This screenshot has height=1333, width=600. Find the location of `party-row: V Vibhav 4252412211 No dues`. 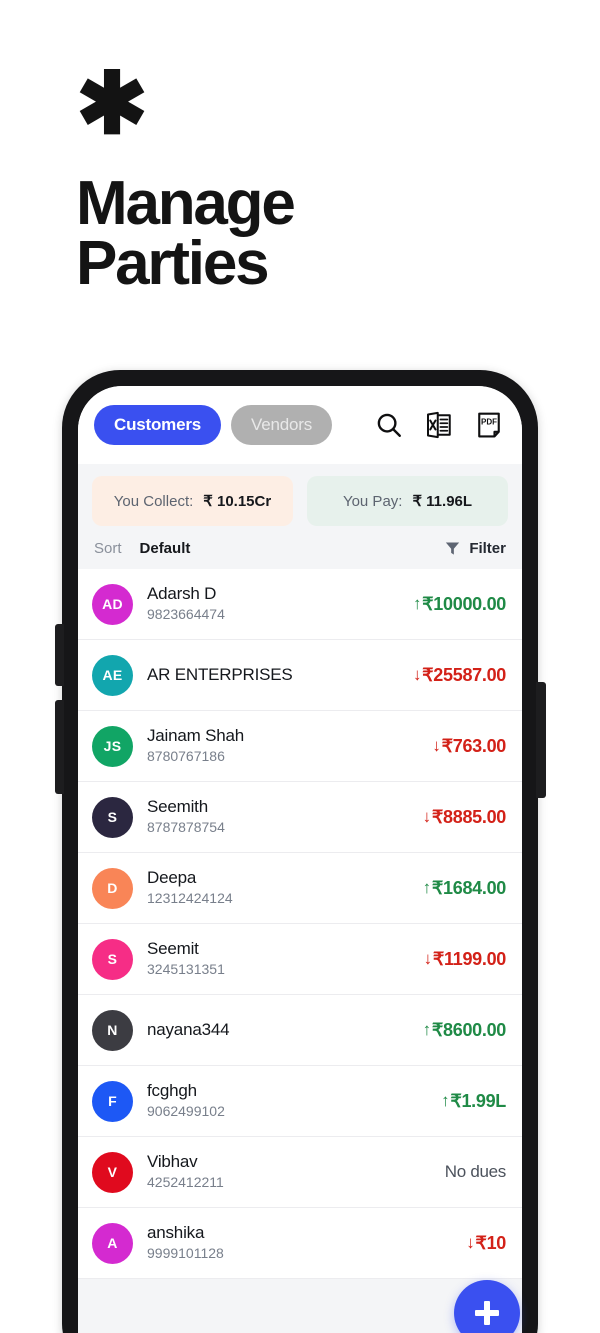

party-row: V Vibhav 4252412211 No dues is located at coordinates (300, 1172).